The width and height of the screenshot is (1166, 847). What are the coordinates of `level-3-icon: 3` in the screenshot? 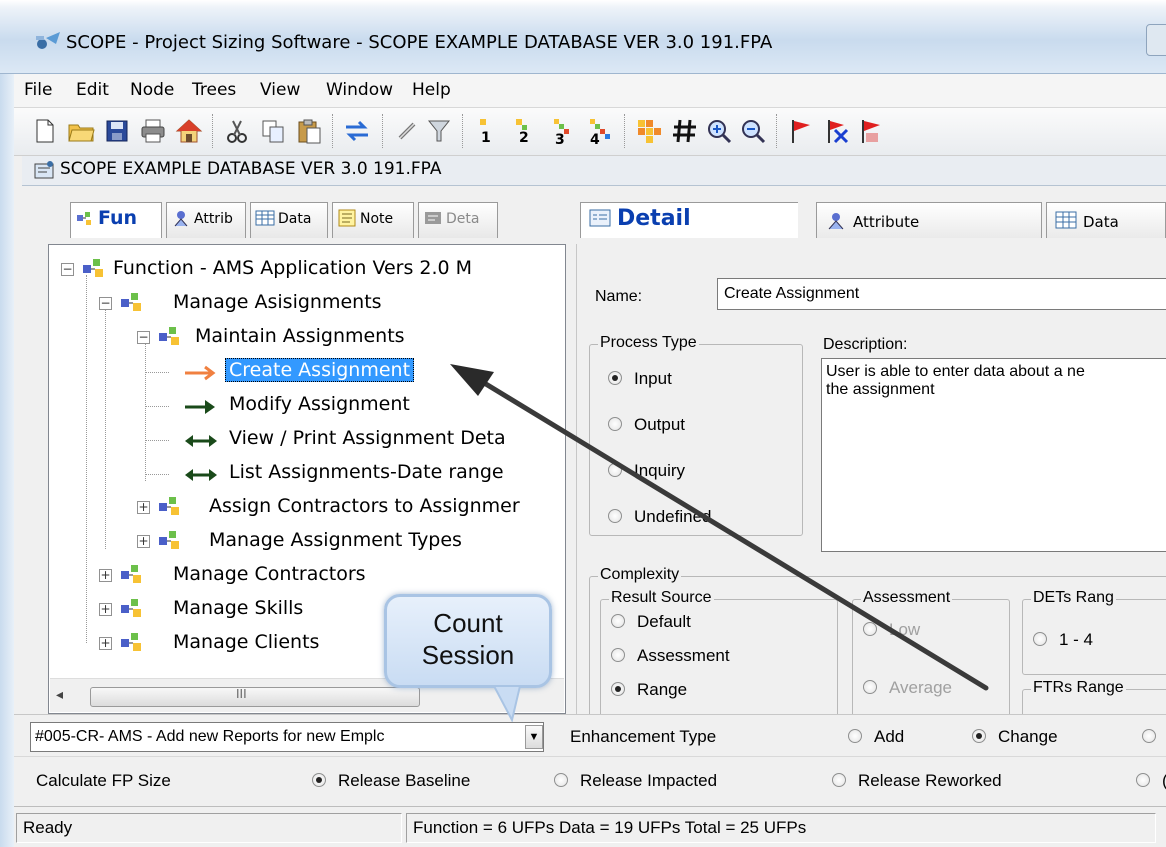 It's located at (563, 131).